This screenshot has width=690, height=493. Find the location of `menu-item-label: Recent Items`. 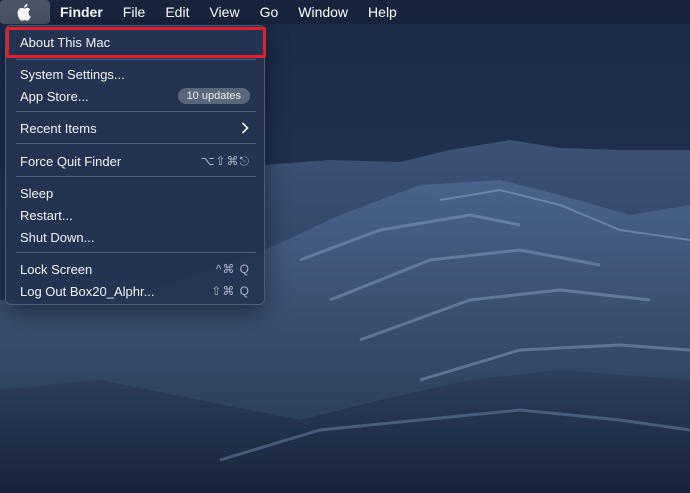

menu-item-label: Recent Items is located at coordinates (58, 128).